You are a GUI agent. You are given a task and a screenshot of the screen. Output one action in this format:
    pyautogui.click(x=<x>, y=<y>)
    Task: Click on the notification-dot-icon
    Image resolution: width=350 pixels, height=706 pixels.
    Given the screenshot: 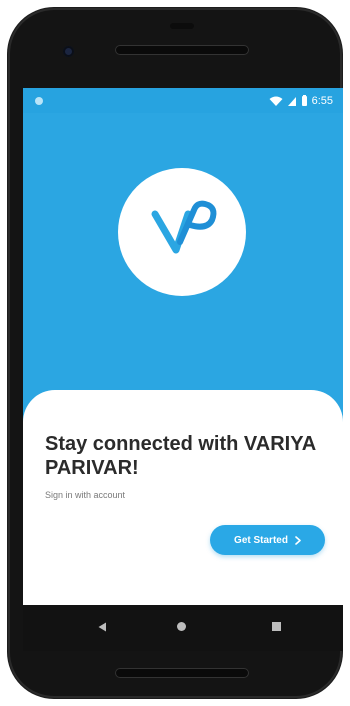 What is the action you would take?
    pyautogui.click(x=39, y=101)
    